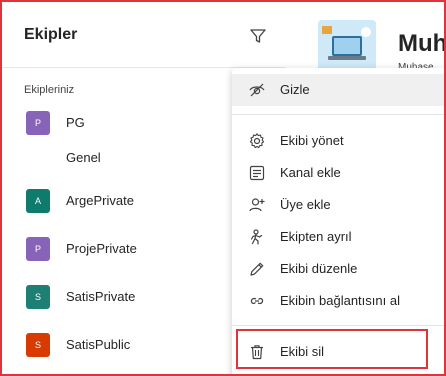 The height and width of the screenshot is (376, 446). Describe the element at coordinates (310, 172) in the screenshot. I see `menu-item-label: Kanal ekle` at that location.